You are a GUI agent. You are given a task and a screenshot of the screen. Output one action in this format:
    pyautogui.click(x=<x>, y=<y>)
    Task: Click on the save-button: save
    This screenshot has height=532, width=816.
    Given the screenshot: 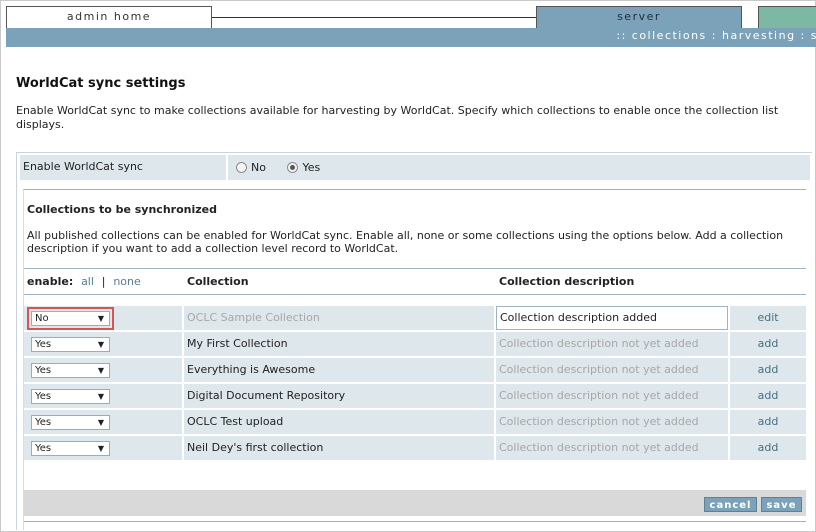 What is the action you would take?
    pyautogui.click(x=781, y=504)
    